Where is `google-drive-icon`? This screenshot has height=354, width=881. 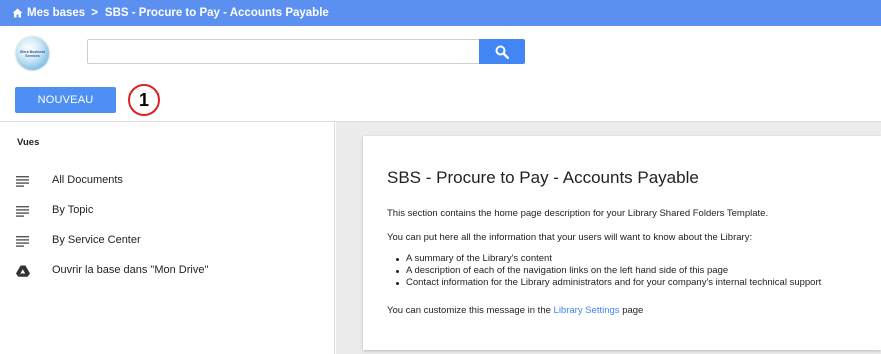 google-drive-icon is located at coordinates (23, 271).